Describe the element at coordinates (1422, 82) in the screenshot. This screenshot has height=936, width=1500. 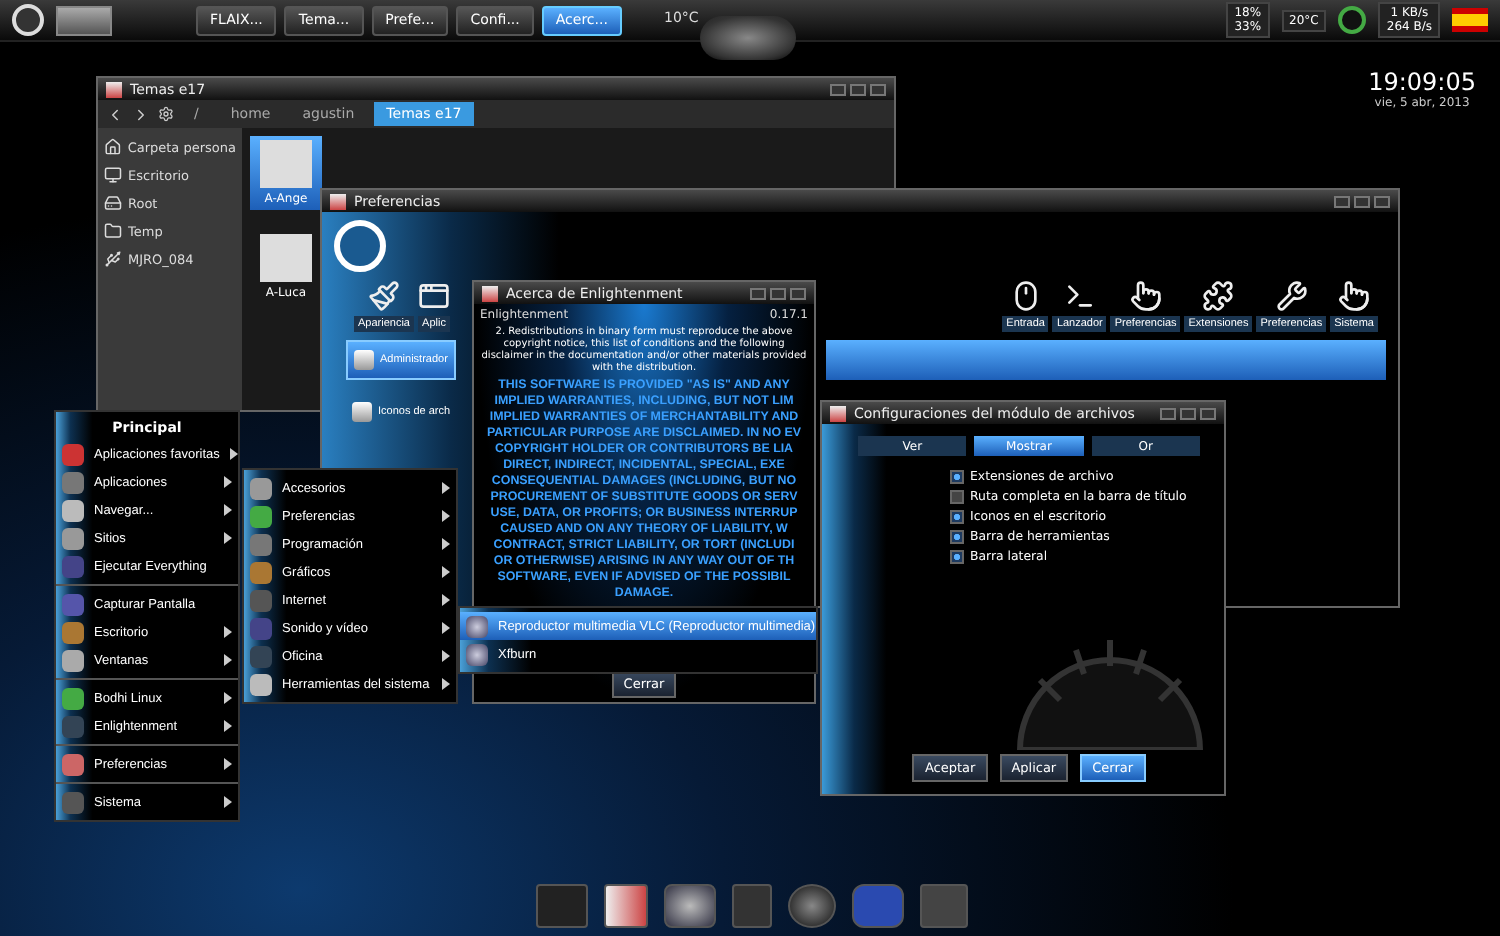
I see `clock-time: 19:09:05` at that location.